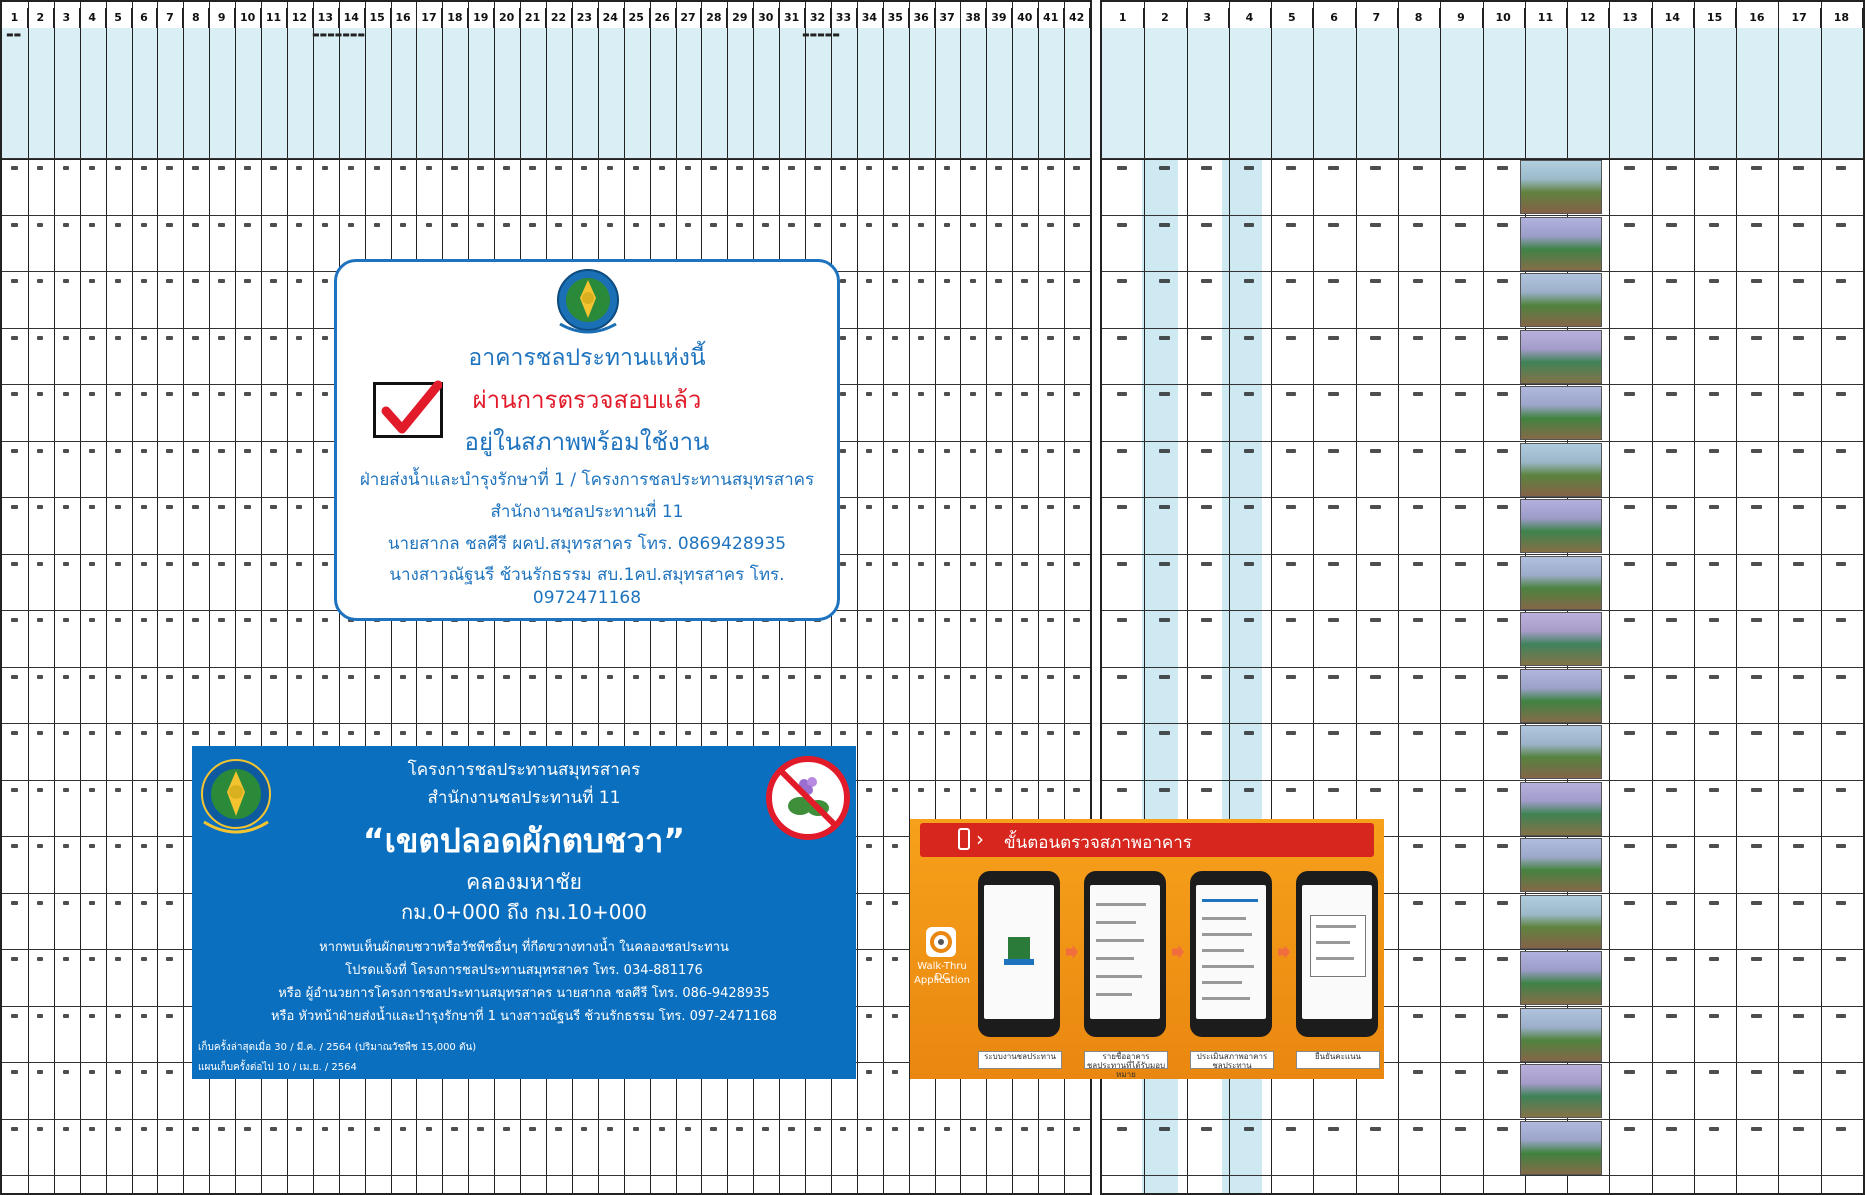 This screenshot has width=1865, height=1195. Describe the element at coordinates (481, 18) in the screenshot. I see `column-number: 19` at that location.